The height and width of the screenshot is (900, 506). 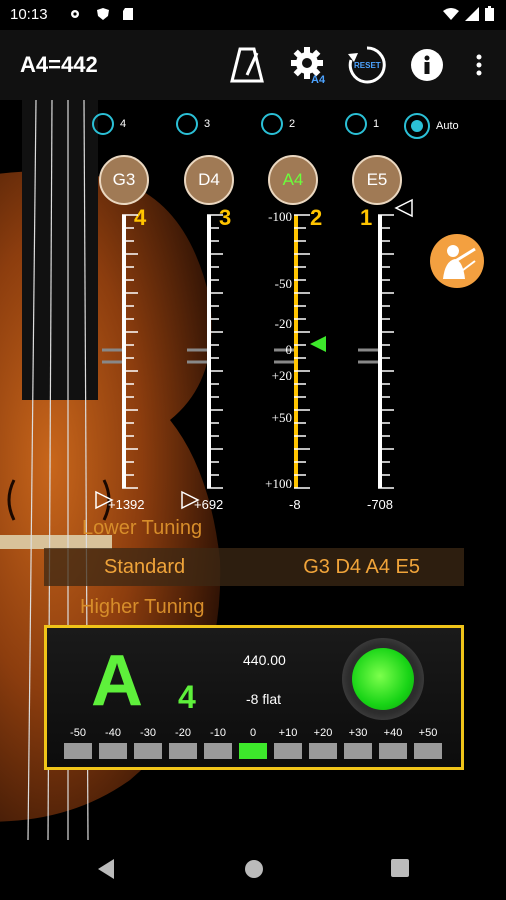 What do you see at coordinates (183, 733) in the screenshot?
I see `meter-label: -20` at bounding box center [183, 733].